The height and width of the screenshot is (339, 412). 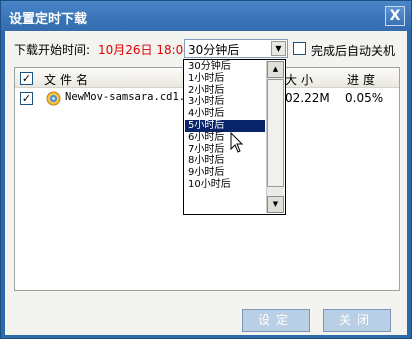 I want to click on close-button: 关闭, so click(x=357, y=320).